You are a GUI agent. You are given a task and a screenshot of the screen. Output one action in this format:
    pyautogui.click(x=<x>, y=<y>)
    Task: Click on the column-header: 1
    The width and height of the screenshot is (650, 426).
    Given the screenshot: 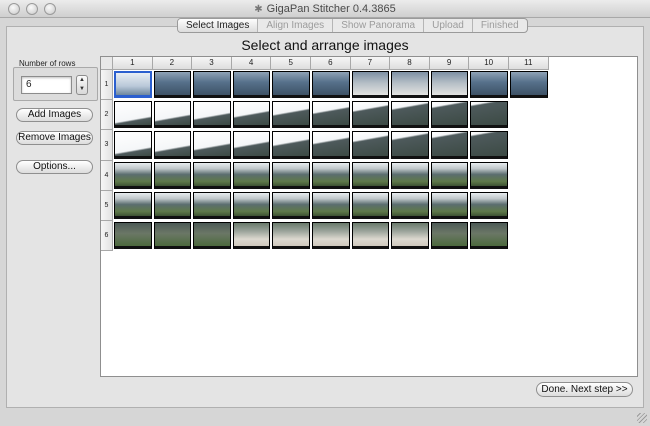 What is the action you would take?
    pyautogui.click(x=133, y=63)
    